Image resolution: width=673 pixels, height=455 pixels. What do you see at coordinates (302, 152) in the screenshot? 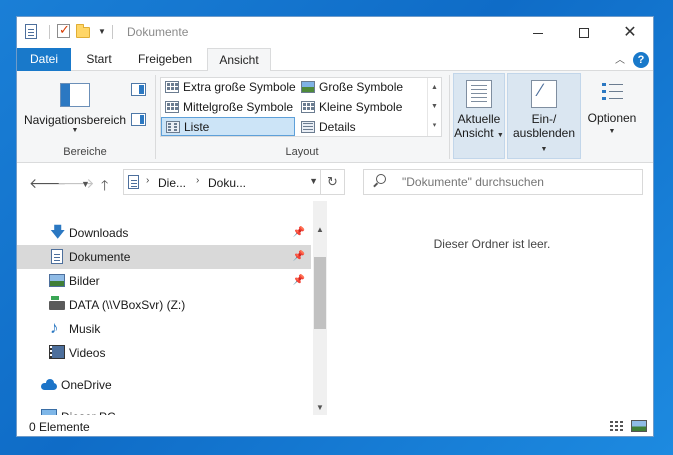
I see `group-label-layout: Layout` at bounding box center [302, 152].